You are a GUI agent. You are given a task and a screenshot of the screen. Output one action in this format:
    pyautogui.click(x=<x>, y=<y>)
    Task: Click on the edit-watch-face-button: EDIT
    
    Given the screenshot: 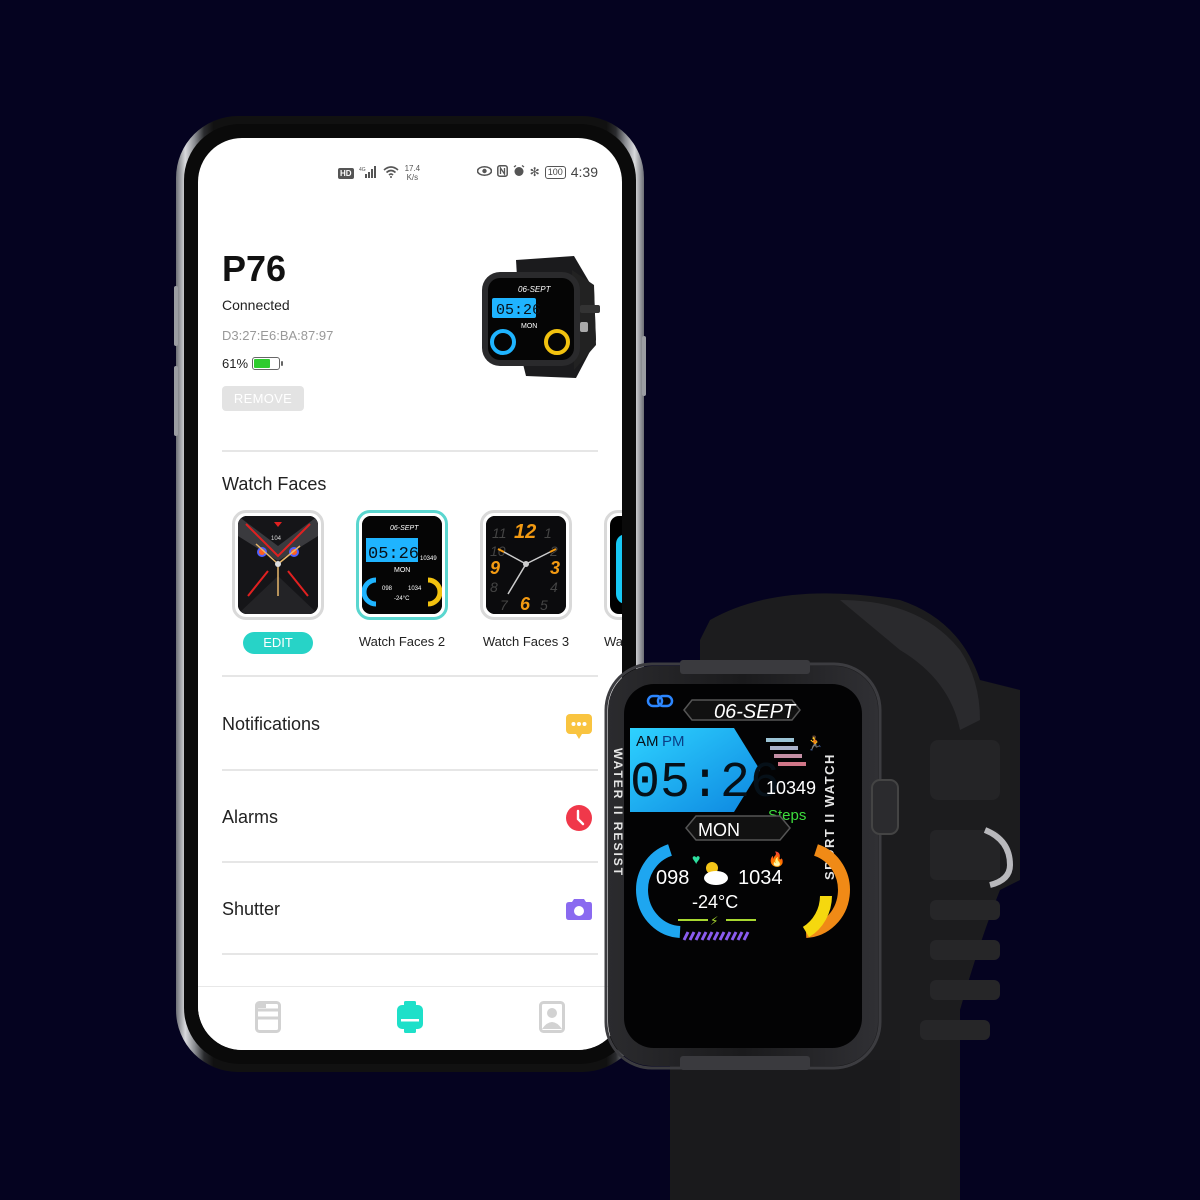 What is the action you would take?
    pyautogui.click(x=278, y=643)
    